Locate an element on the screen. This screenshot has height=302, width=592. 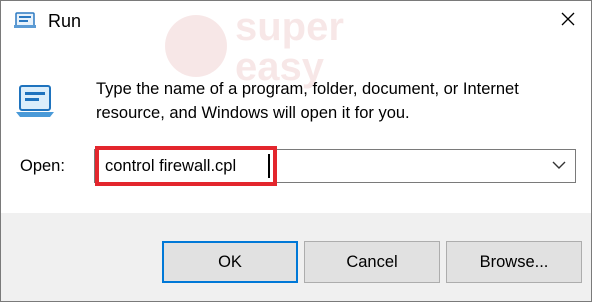
ok-button: OK is located at coordinates (230, 262).